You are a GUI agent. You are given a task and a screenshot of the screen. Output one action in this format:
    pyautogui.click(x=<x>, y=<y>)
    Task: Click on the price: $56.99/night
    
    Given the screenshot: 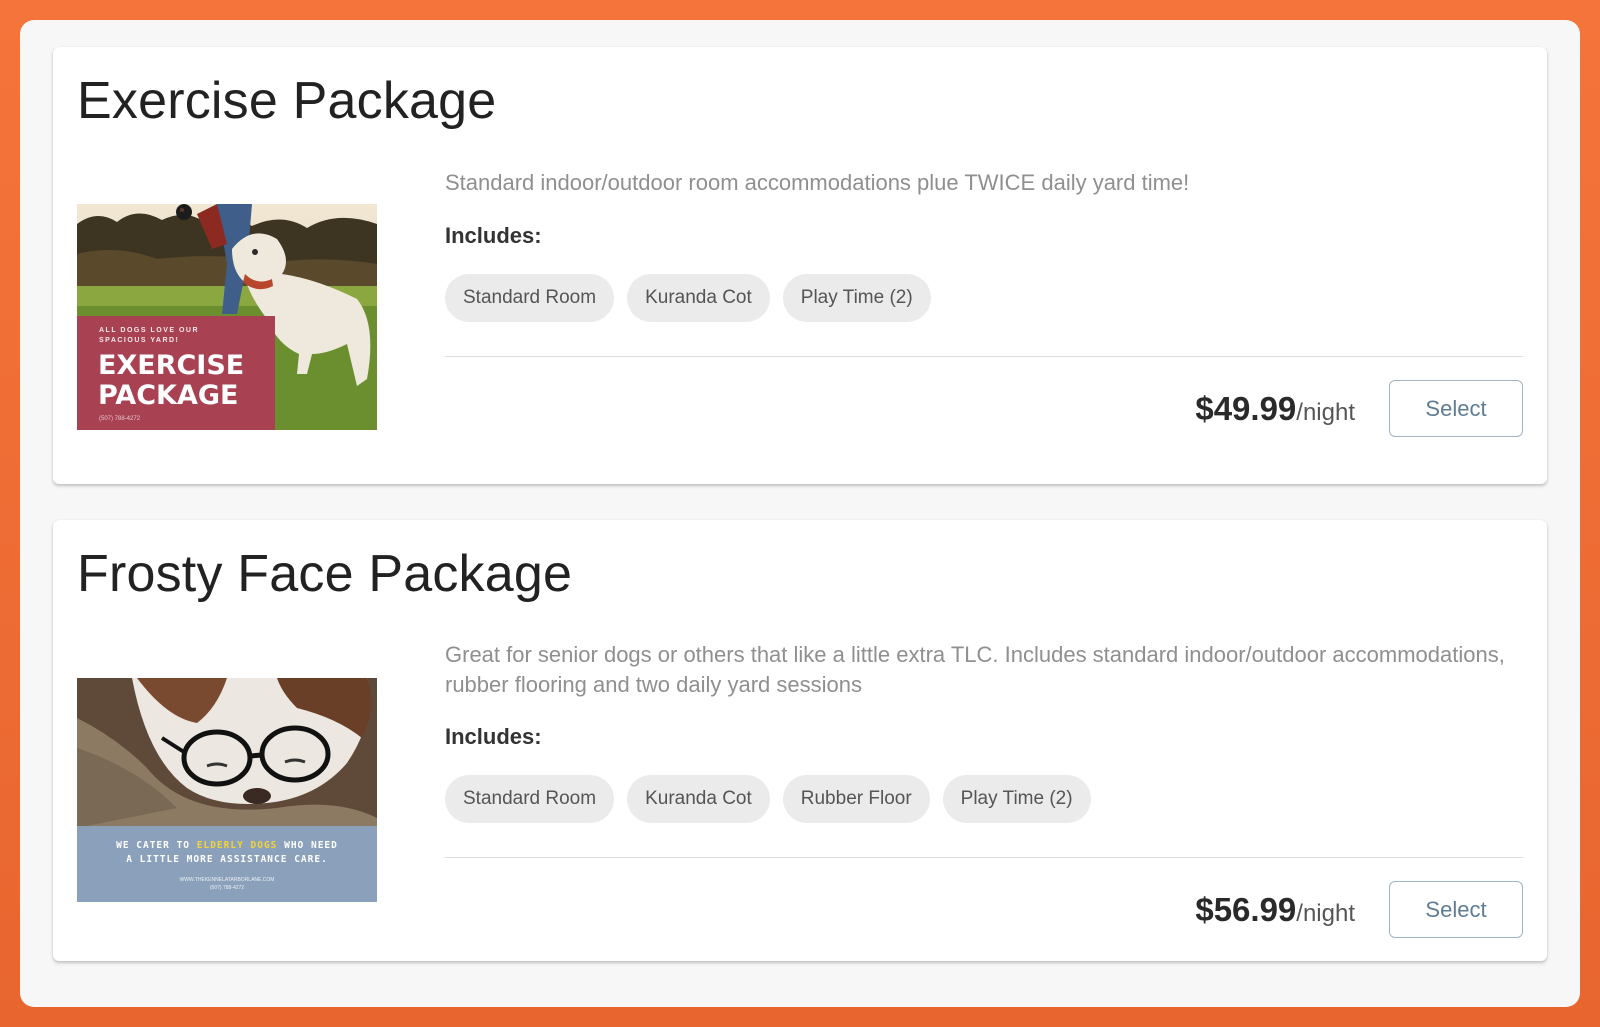 What is the action you would take?
    pyautogui.click(x=1275, y=910)
    